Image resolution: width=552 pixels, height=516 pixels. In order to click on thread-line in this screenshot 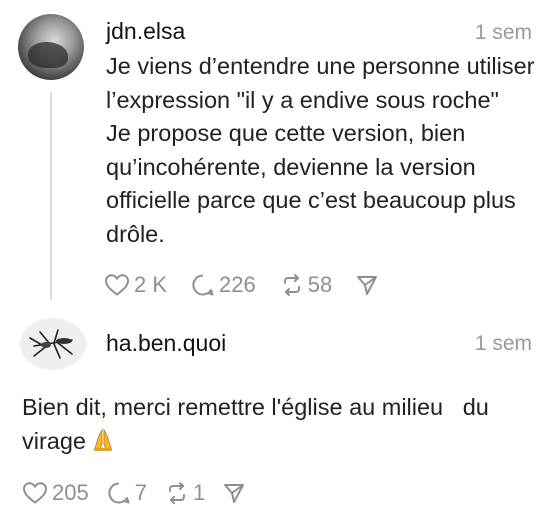, I will do `click(51, 196)`.